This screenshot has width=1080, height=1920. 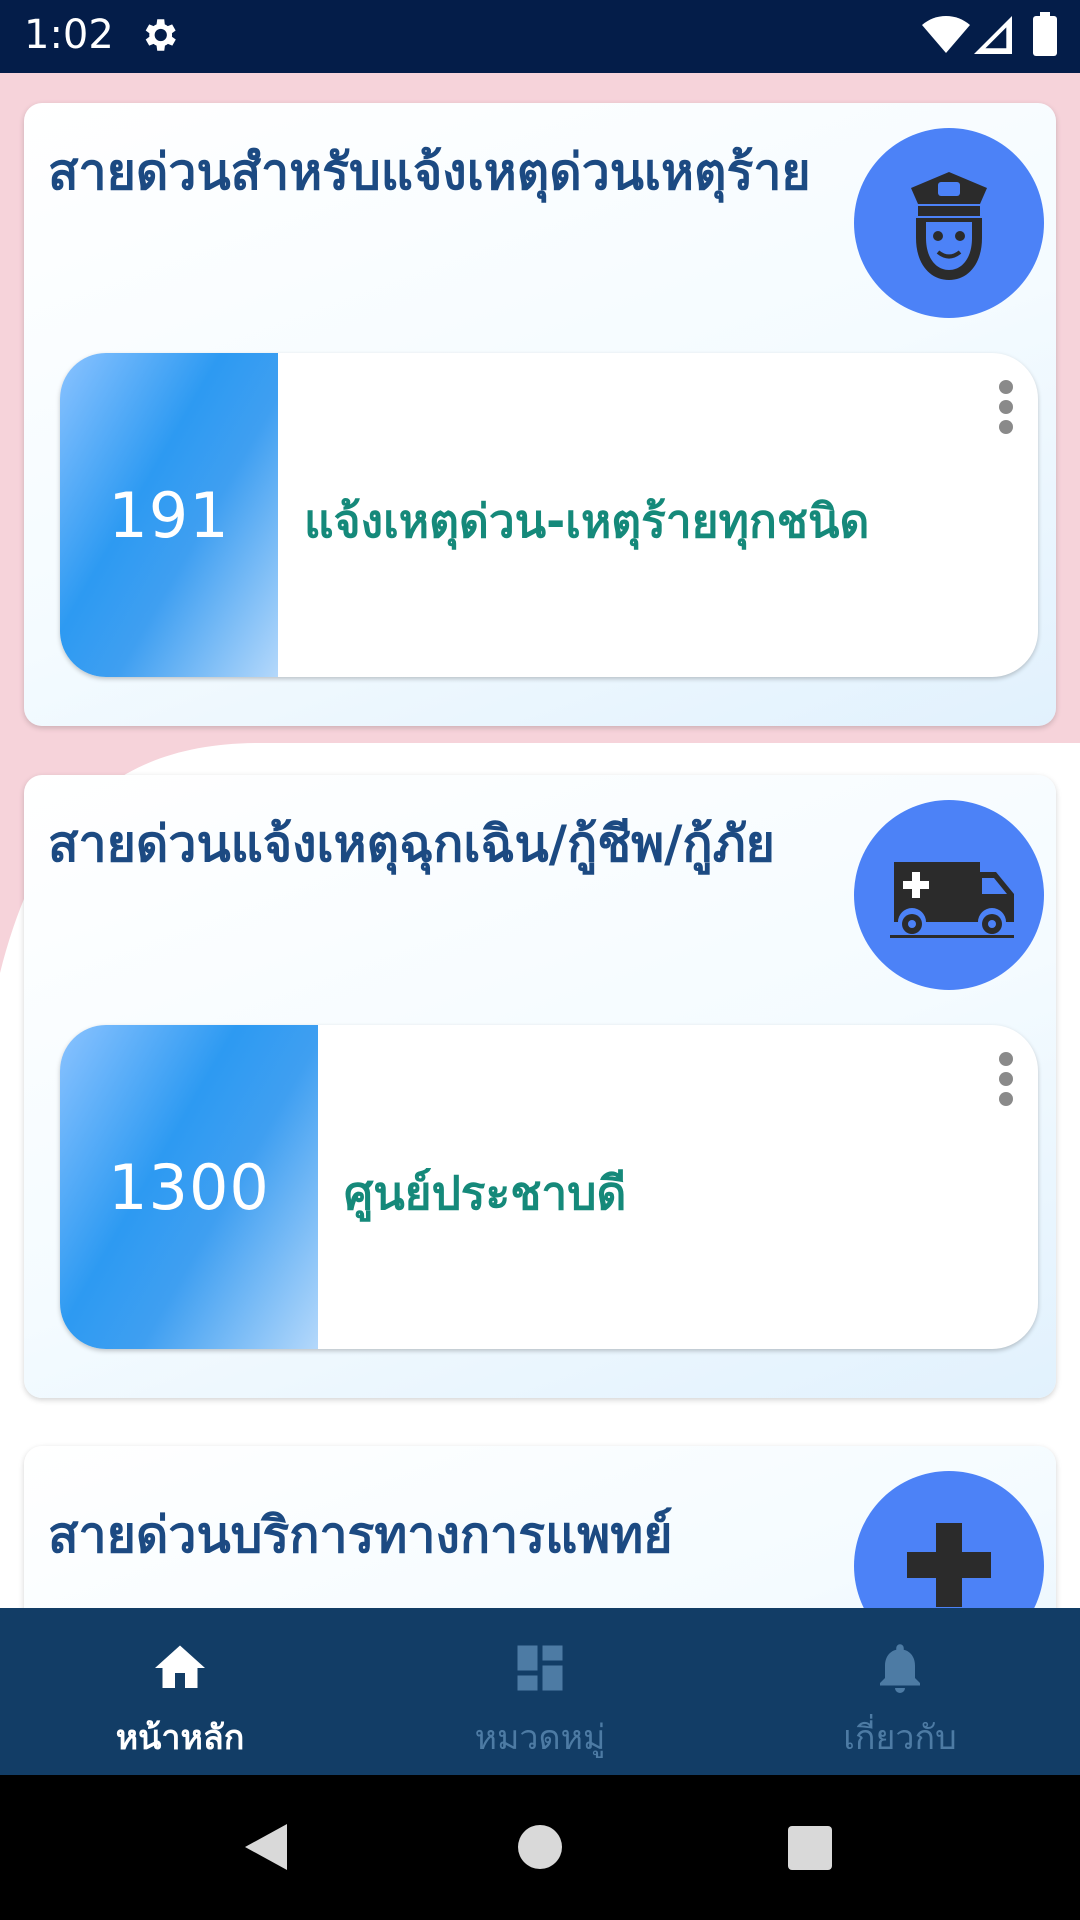 What do you see at coordinates (900, 1738) in the screenshot?
I see `nav-label: เกี่ยวกับ` at bounding box center [900, 1738].